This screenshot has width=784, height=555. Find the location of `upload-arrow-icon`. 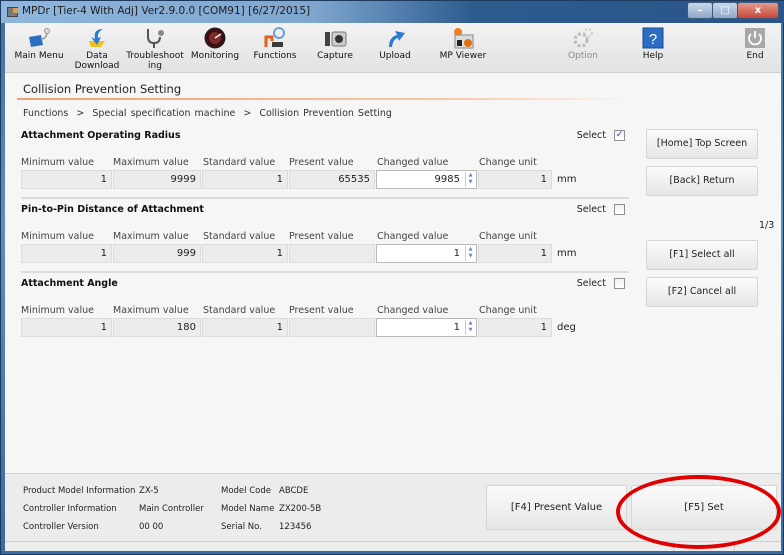

upload-arrow-icon is located at coordinates (395, 38).